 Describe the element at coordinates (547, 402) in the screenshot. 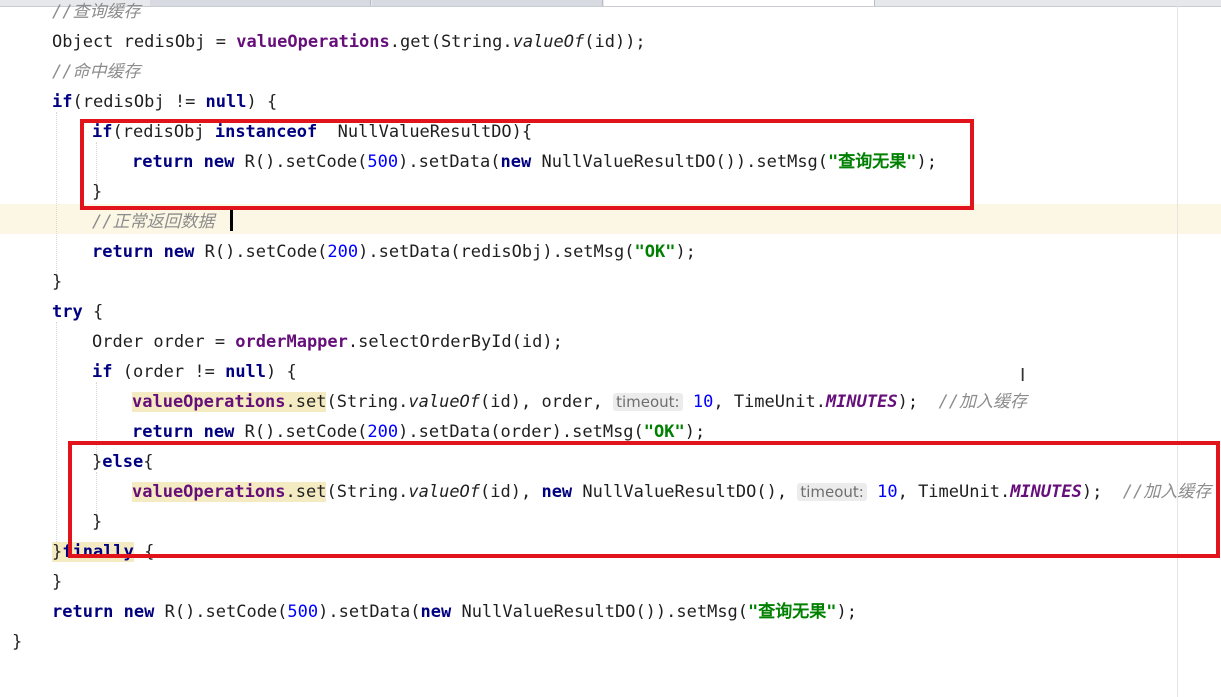

I see `code-token: (id), order,` at that location.